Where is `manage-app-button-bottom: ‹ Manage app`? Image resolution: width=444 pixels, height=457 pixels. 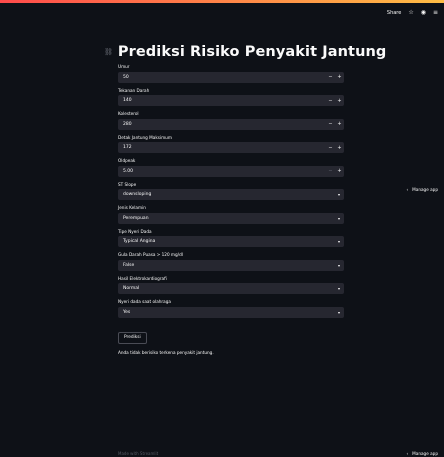
manage-app-button-bottom: ‹ Manage app is located at coordinates (422, 453).